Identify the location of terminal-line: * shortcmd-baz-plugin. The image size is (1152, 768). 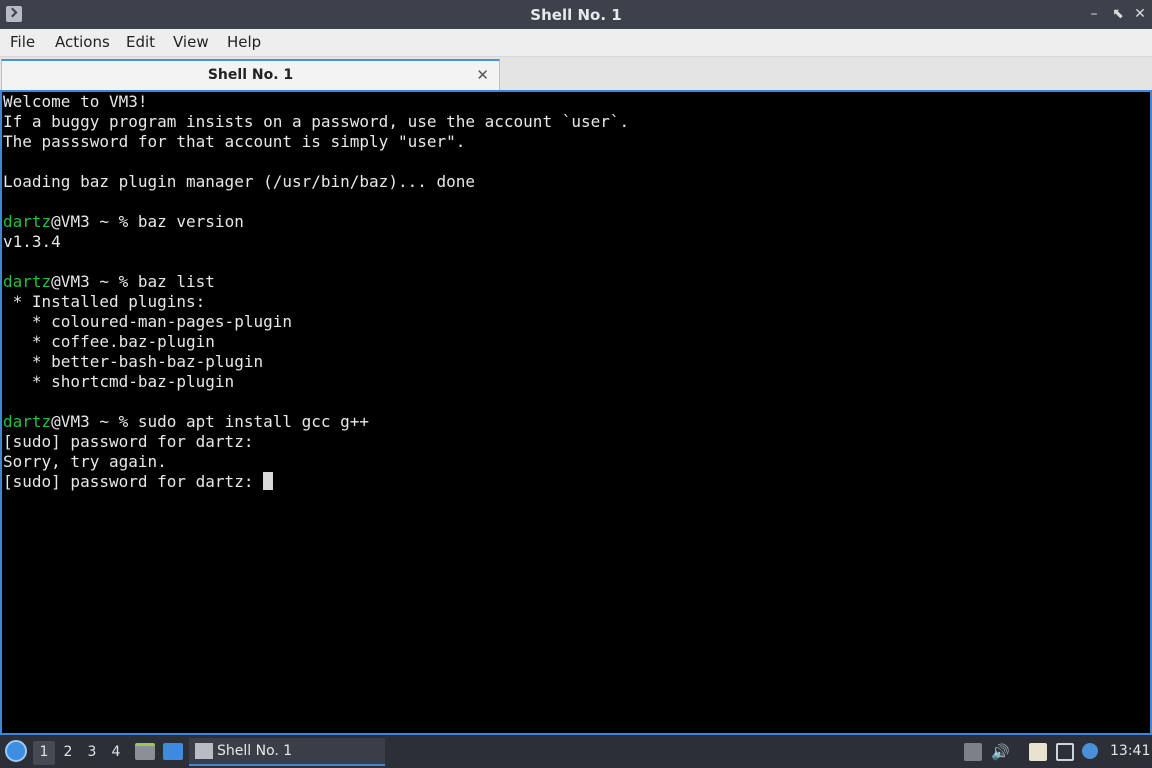
(576, 382).